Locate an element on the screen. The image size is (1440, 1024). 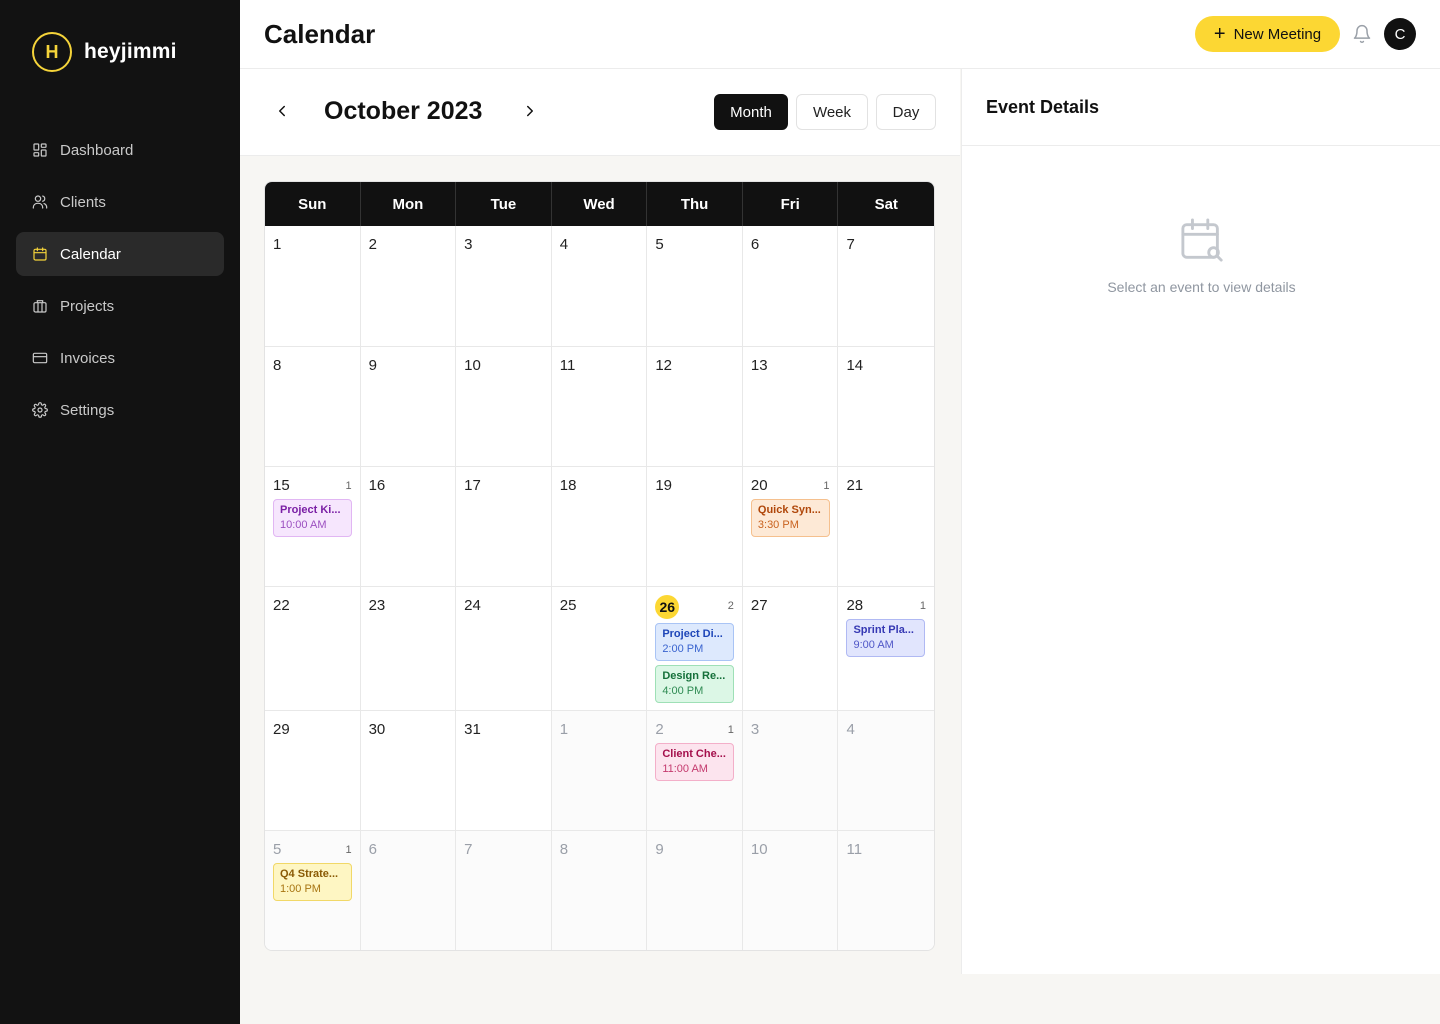
date-number: 28 is located at coordinates (855, 605).